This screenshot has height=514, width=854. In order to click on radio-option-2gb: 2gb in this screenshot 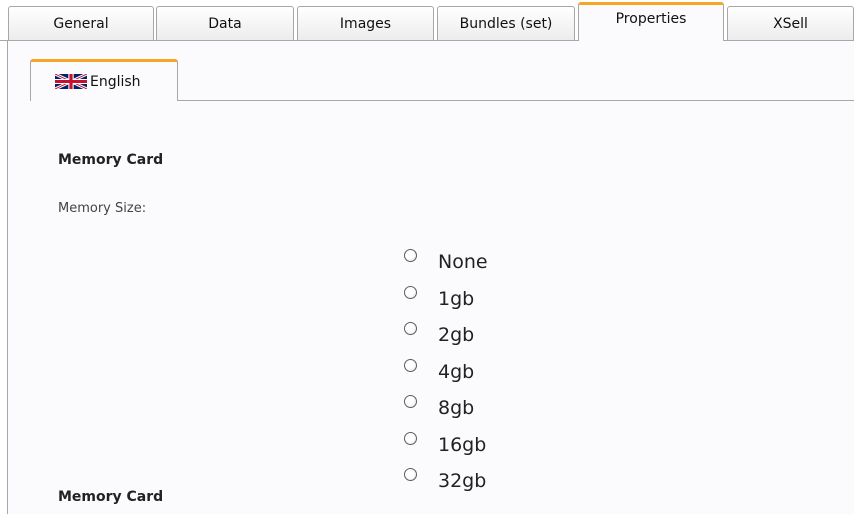, I will do `click(446, 334)`.